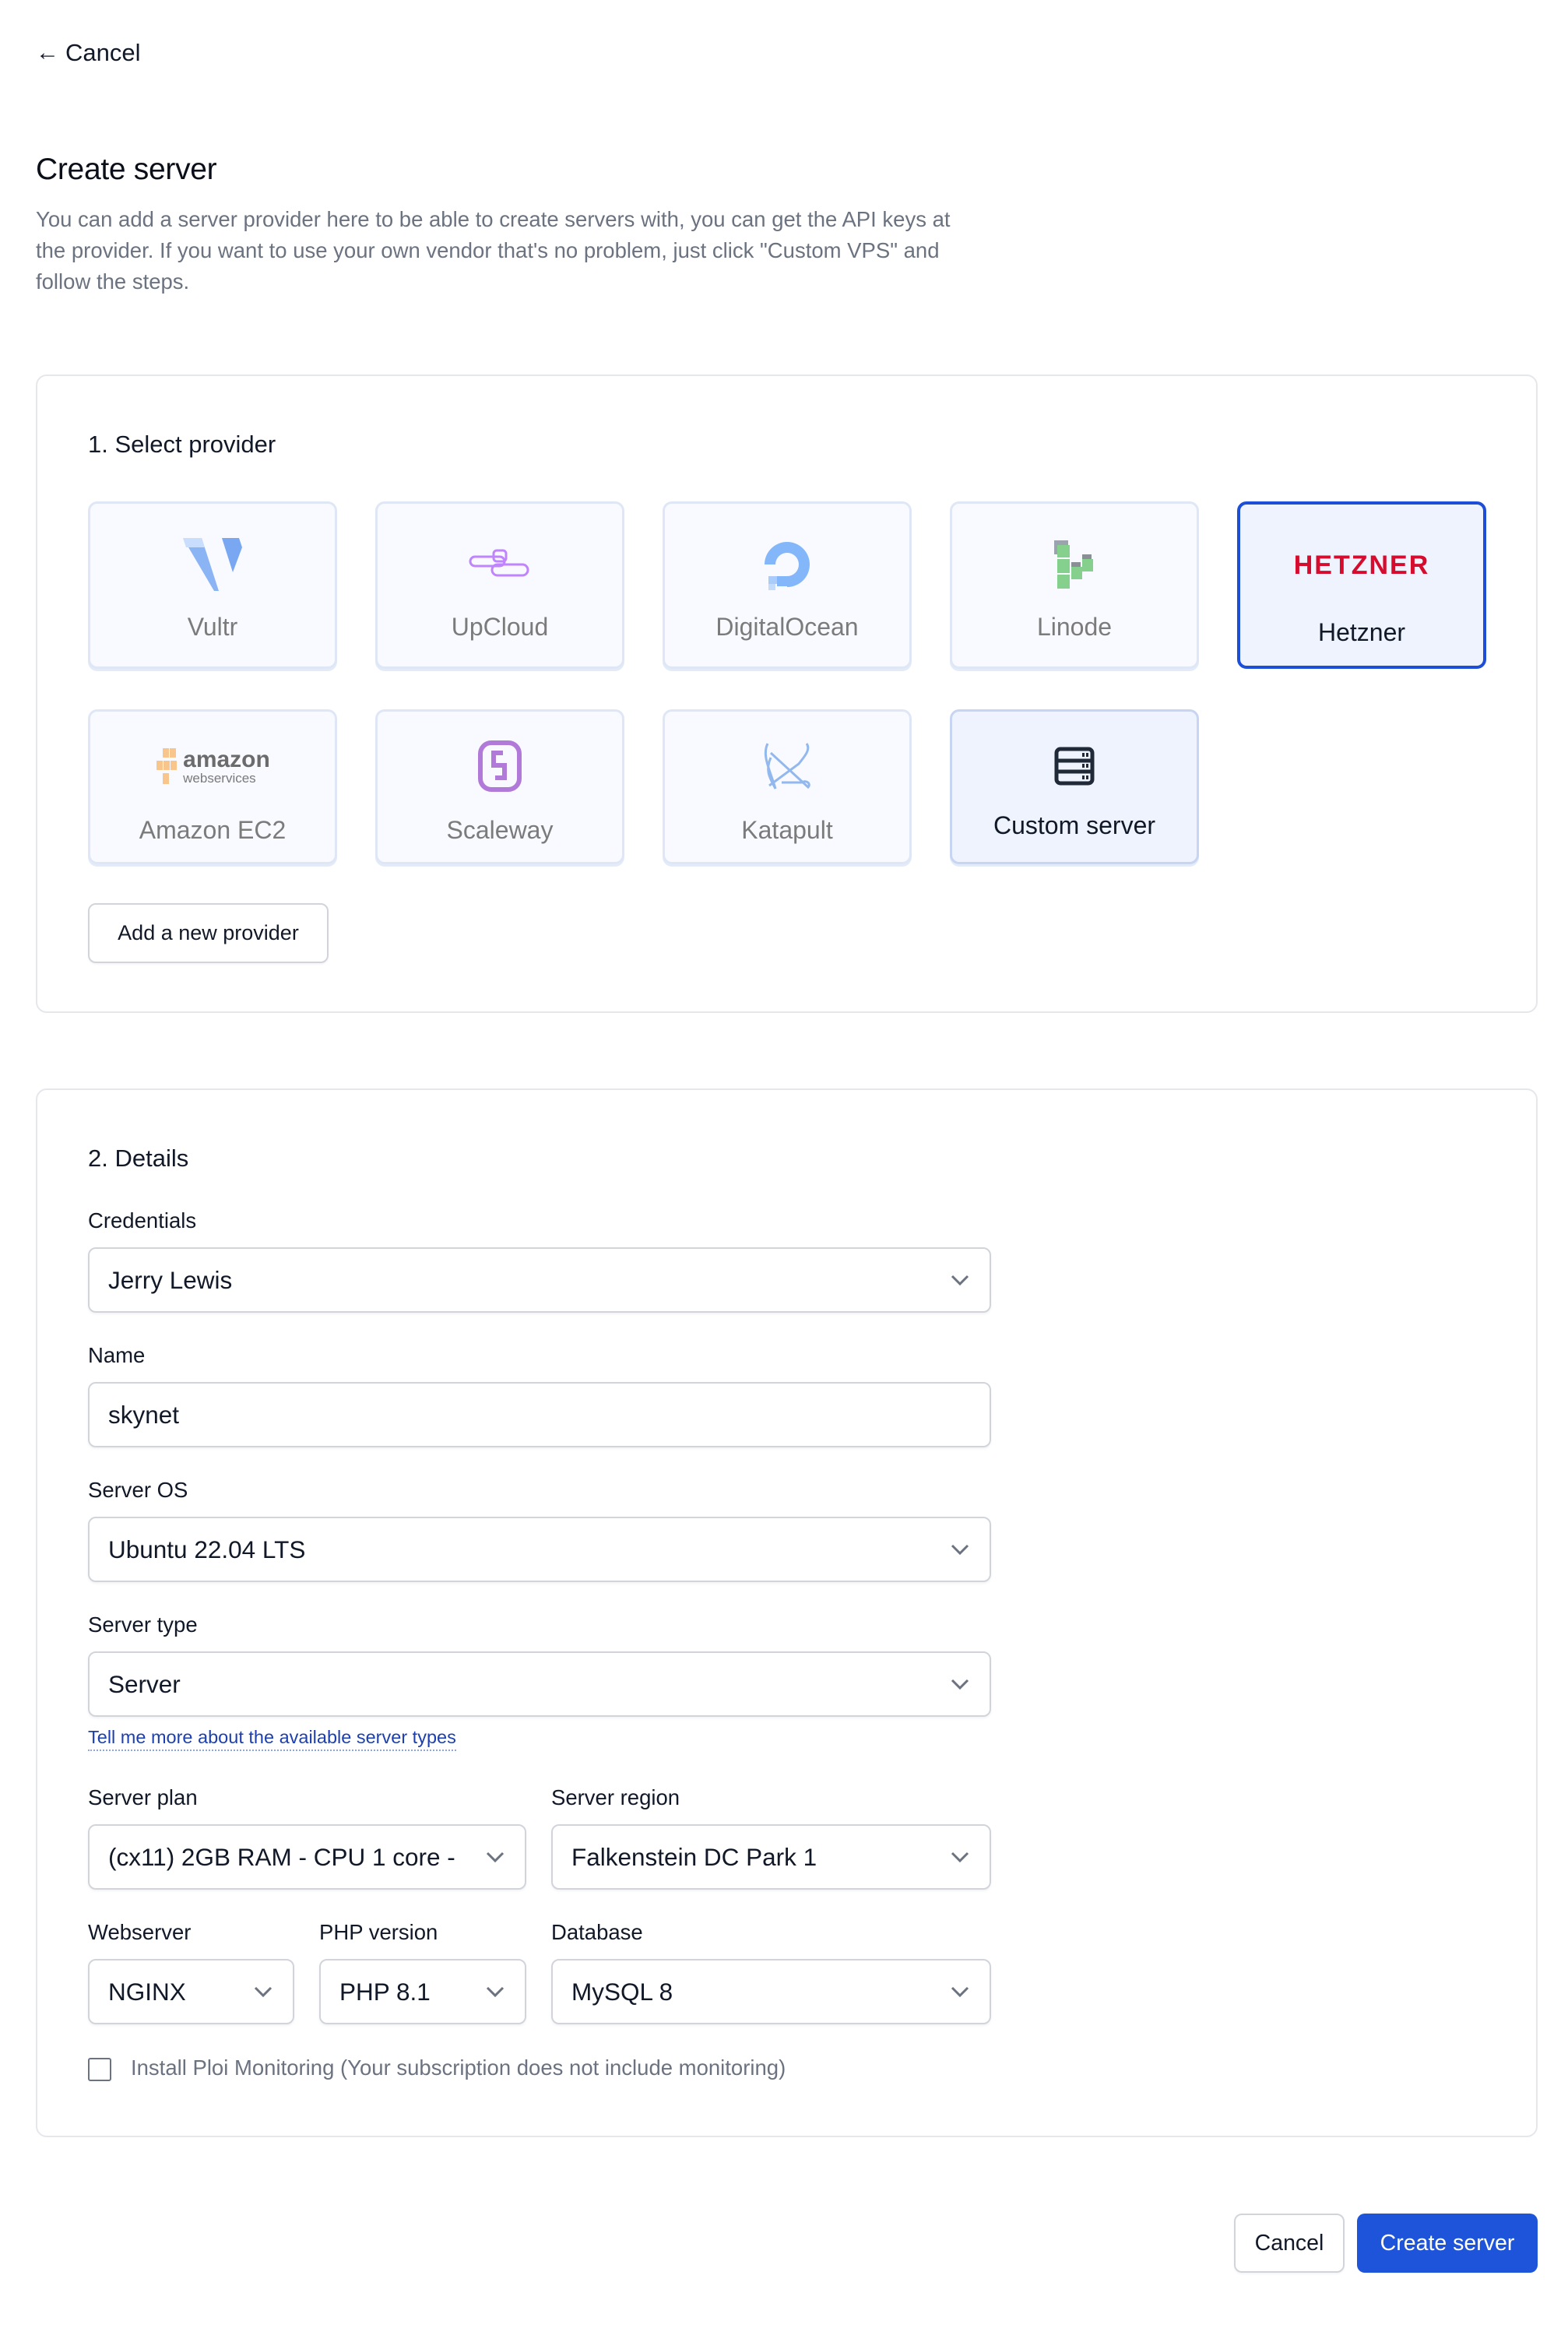 The height and width of the screenshot is (2328, 1568). Describe the element at coordinates (1361, 632) in the screenshot. I see `provider-label: Hetzner` at that location.